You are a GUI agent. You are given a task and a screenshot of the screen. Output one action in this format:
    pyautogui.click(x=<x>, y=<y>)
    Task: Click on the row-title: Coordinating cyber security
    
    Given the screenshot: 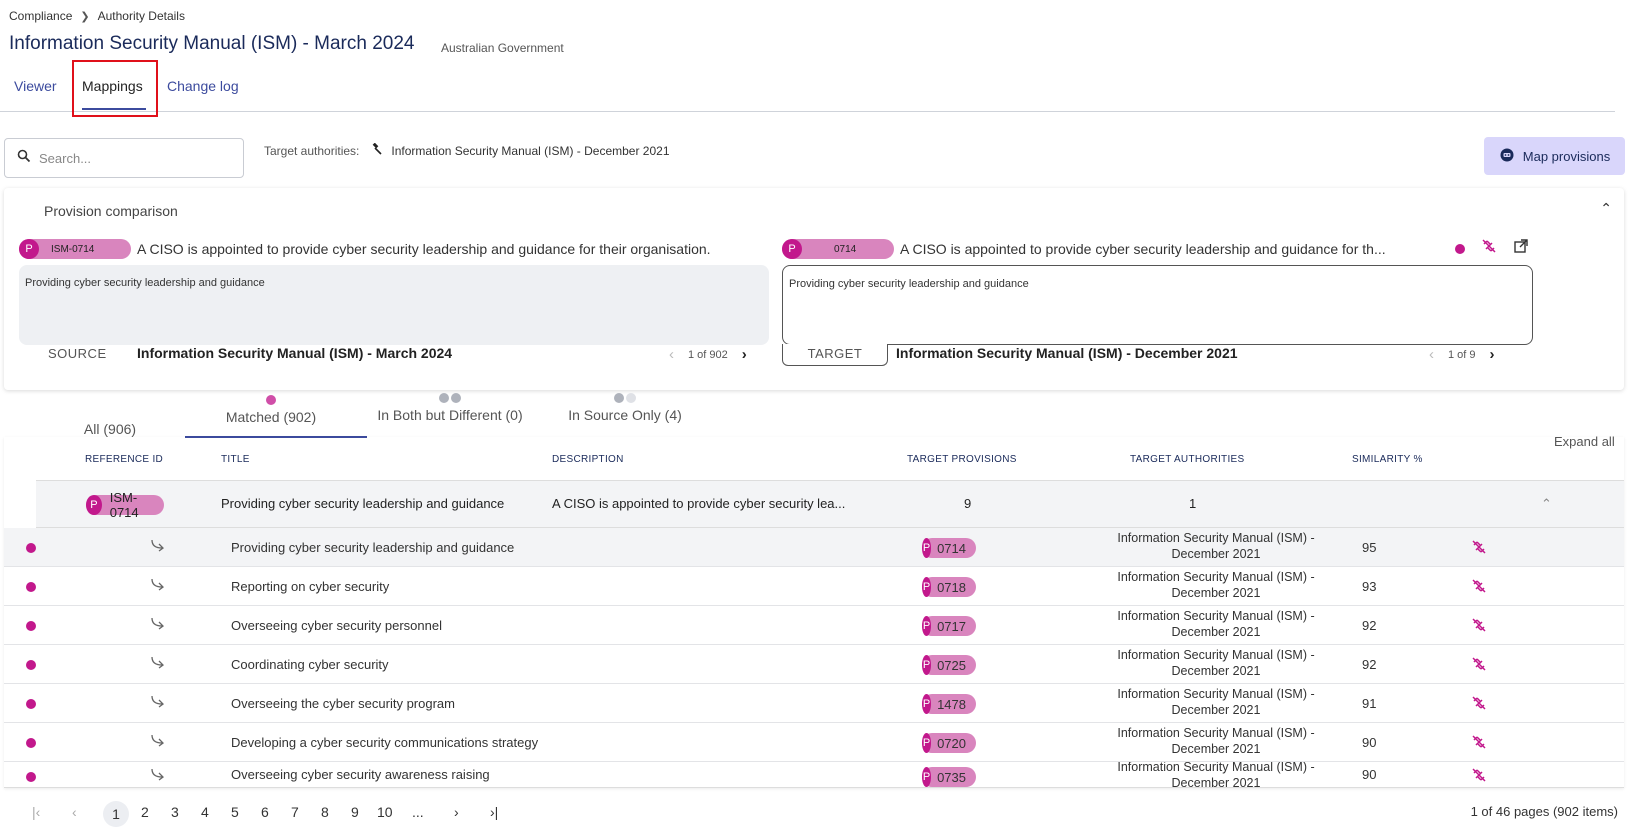 What is the action you would take?
    pyautogui.click(x=310, y=664)
    